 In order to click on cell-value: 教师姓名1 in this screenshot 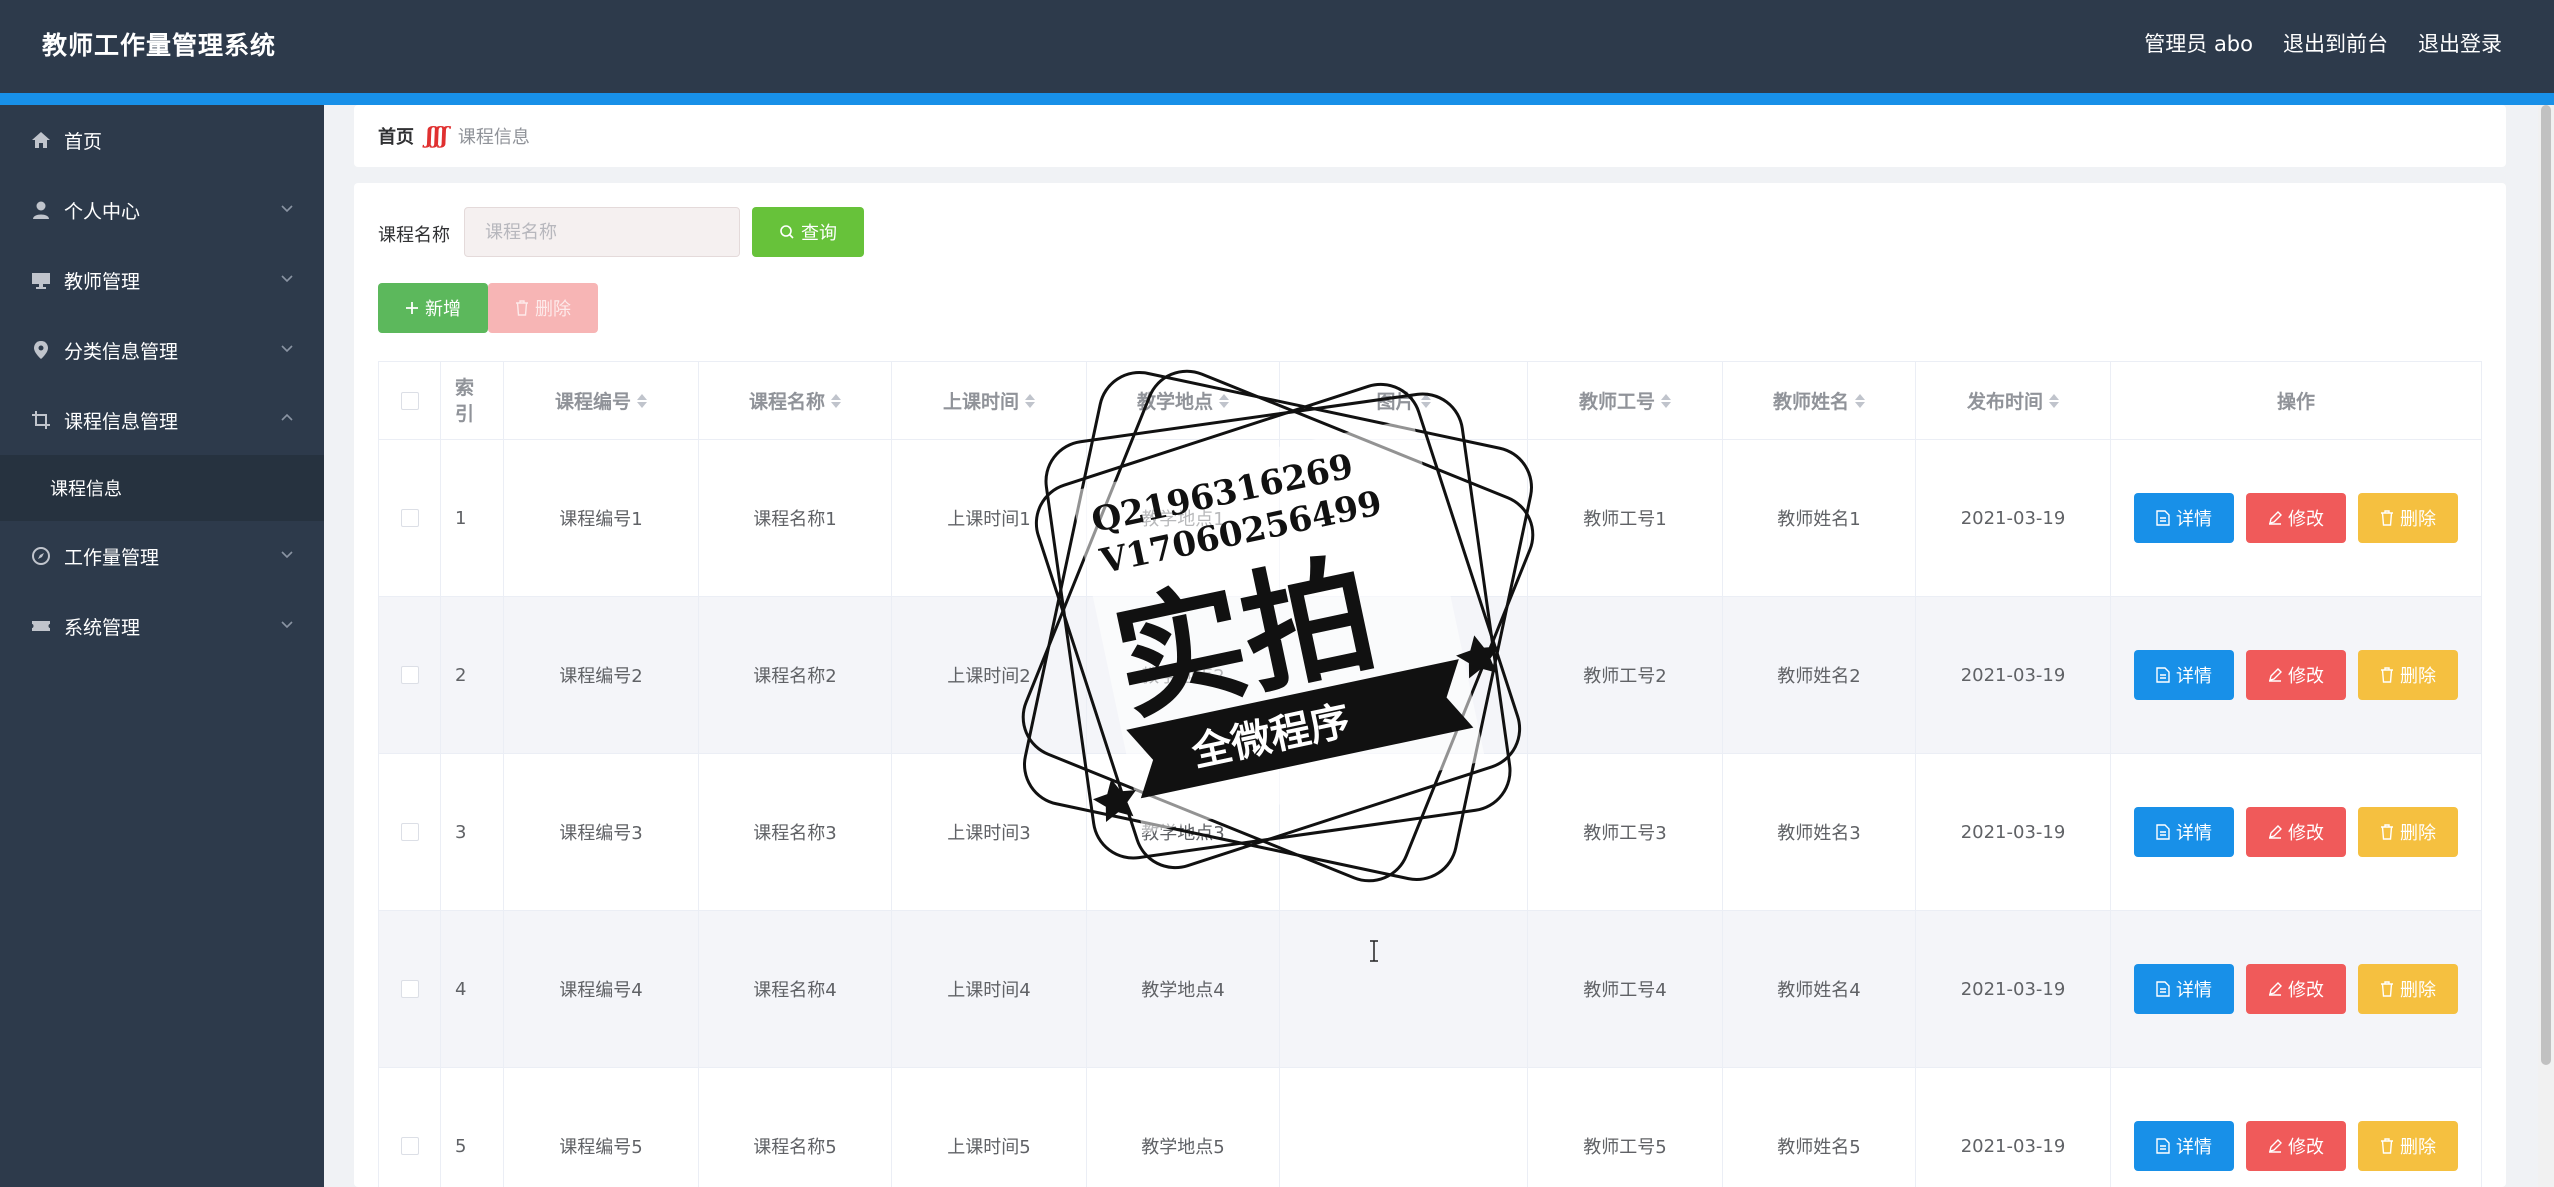, I will do `click(1819, 519)`.